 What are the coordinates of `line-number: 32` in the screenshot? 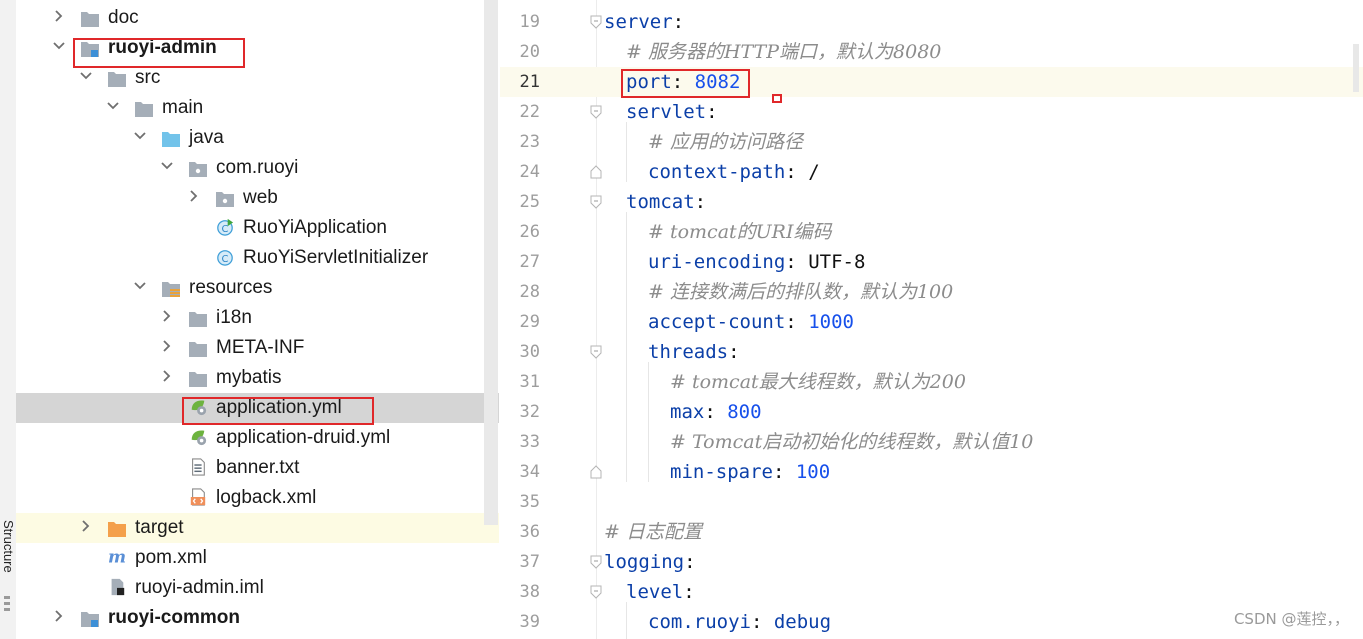 It's located at (529, 412).